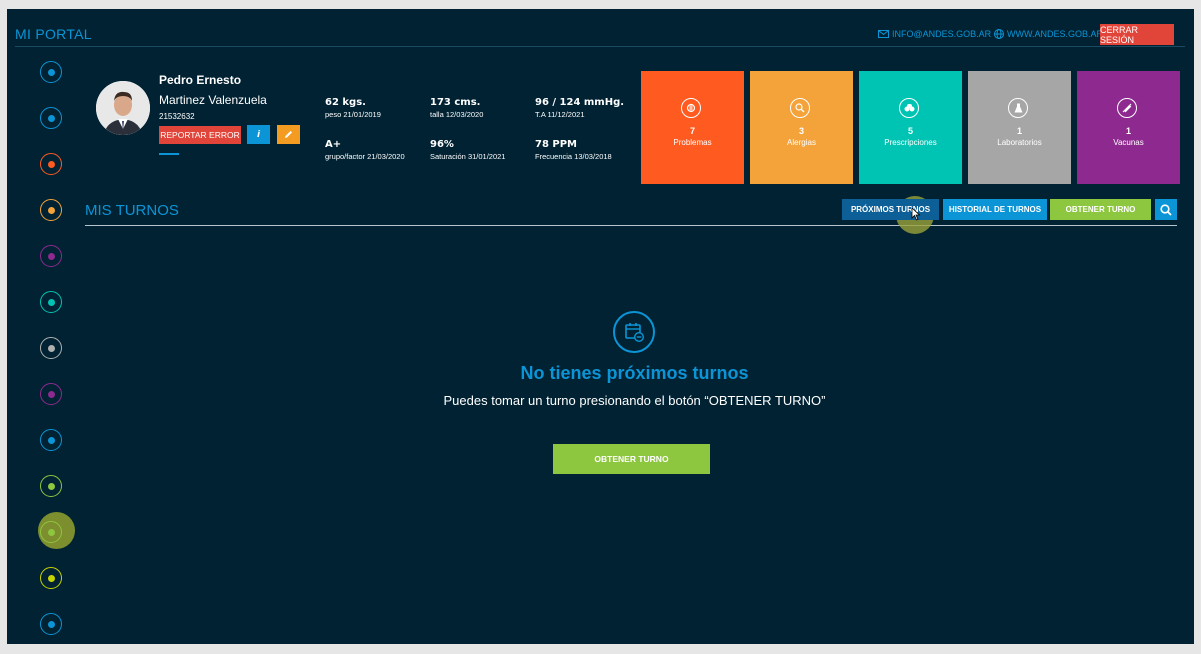  What do you see at coordinates (692, 131) in the screenshot?
I see `card-problems-count: 7` at bounding box center [692, 131].